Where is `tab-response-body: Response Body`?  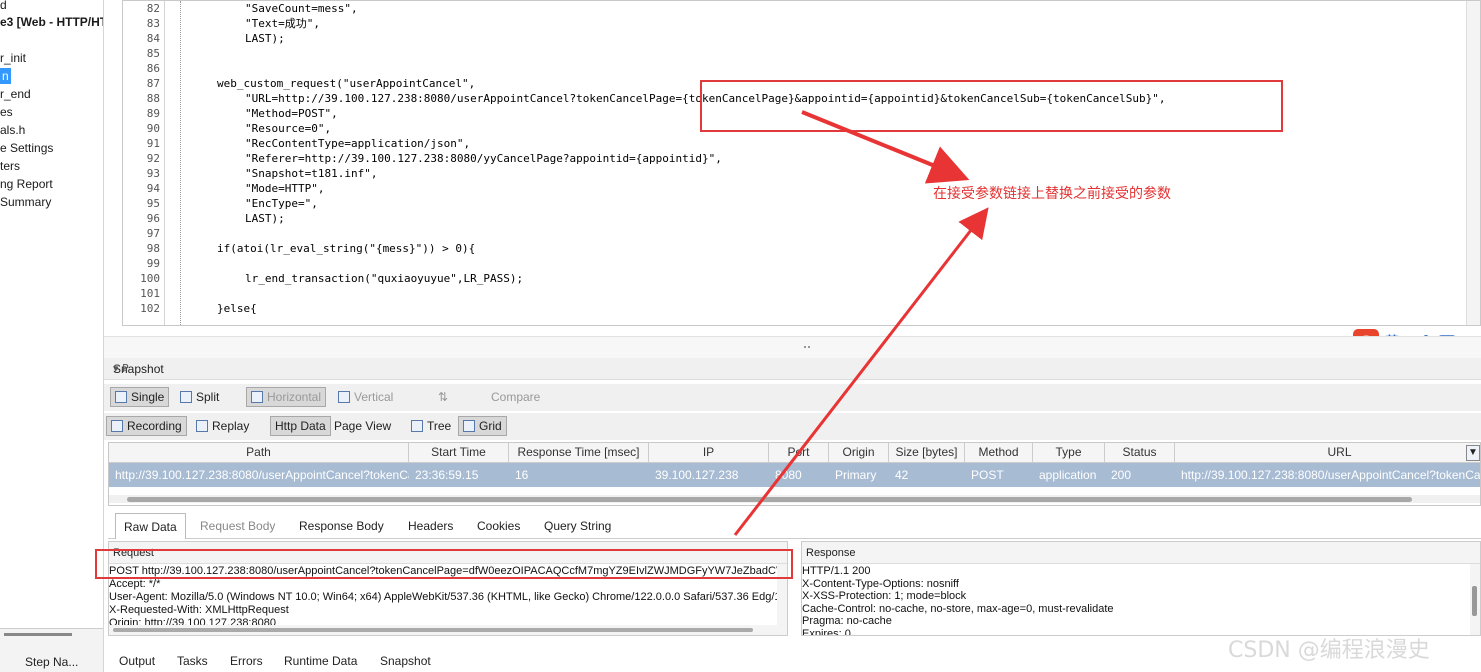 tab-response-body: Response Body is located at coordinates (341, 526).